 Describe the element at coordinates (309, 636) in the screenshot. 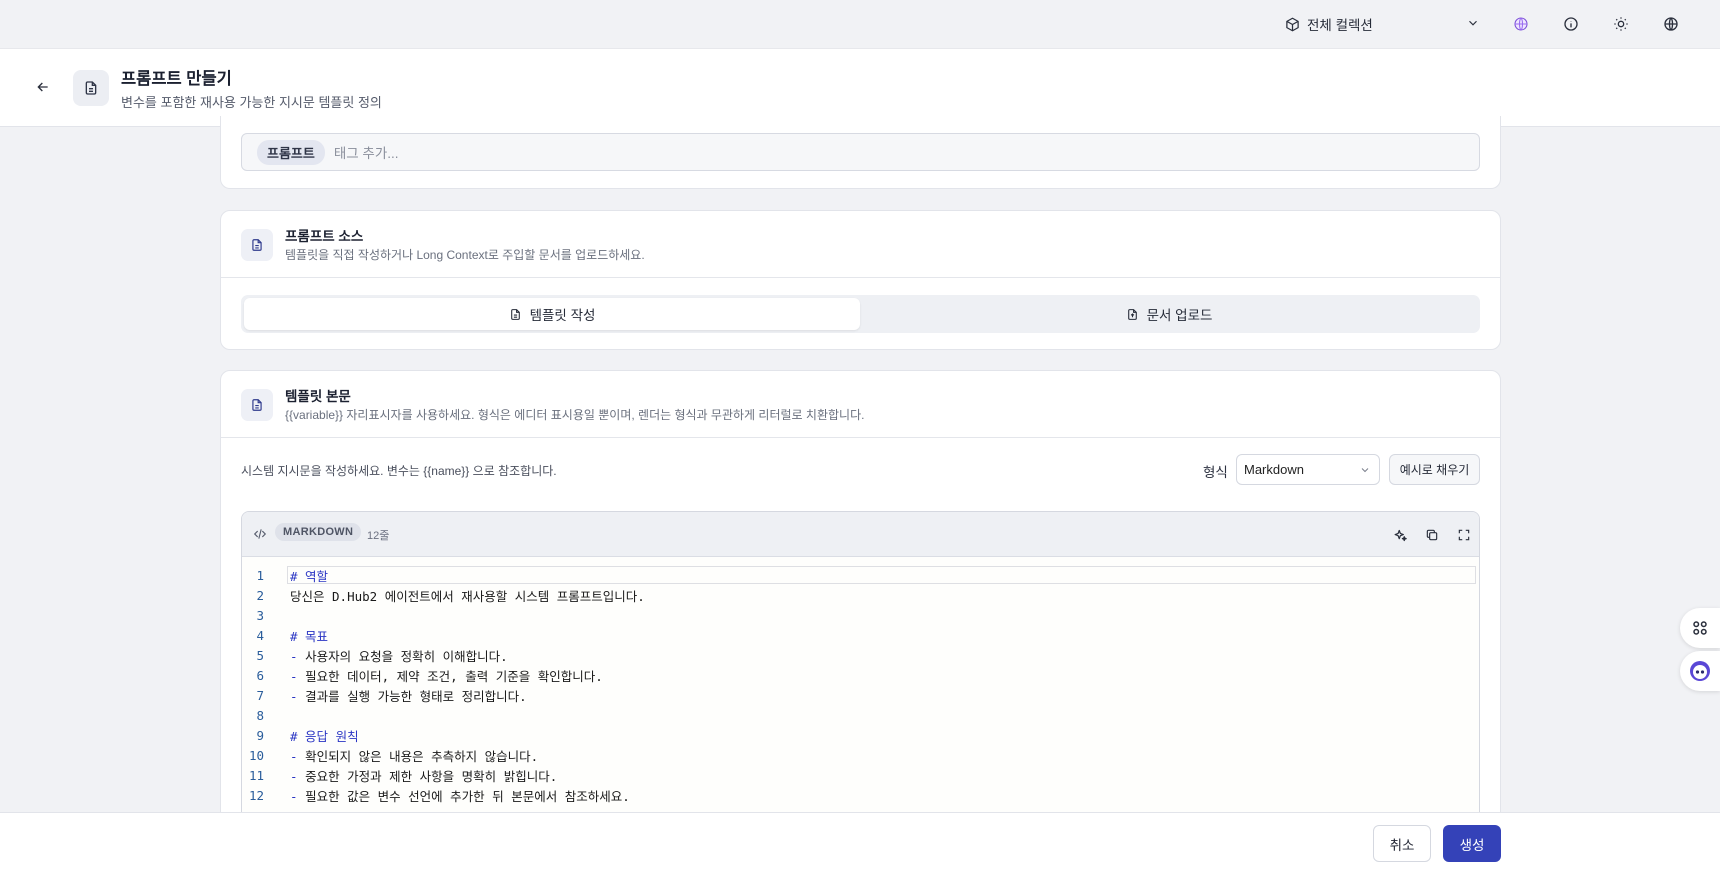

I see `line-text: # 목표` at that location.